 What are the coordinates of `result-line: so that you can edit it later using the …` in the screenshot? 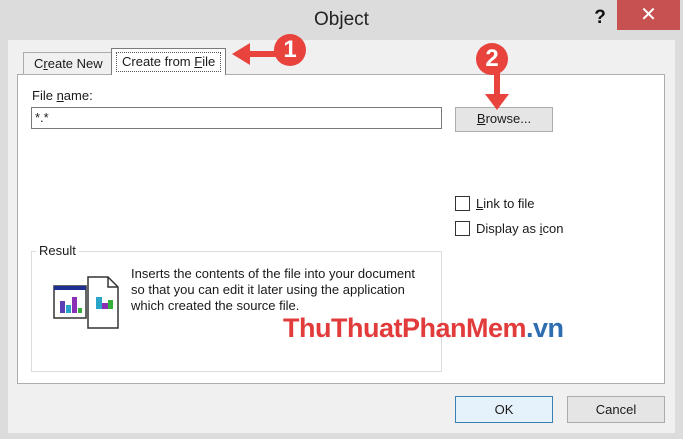 It's located at (268, 289).